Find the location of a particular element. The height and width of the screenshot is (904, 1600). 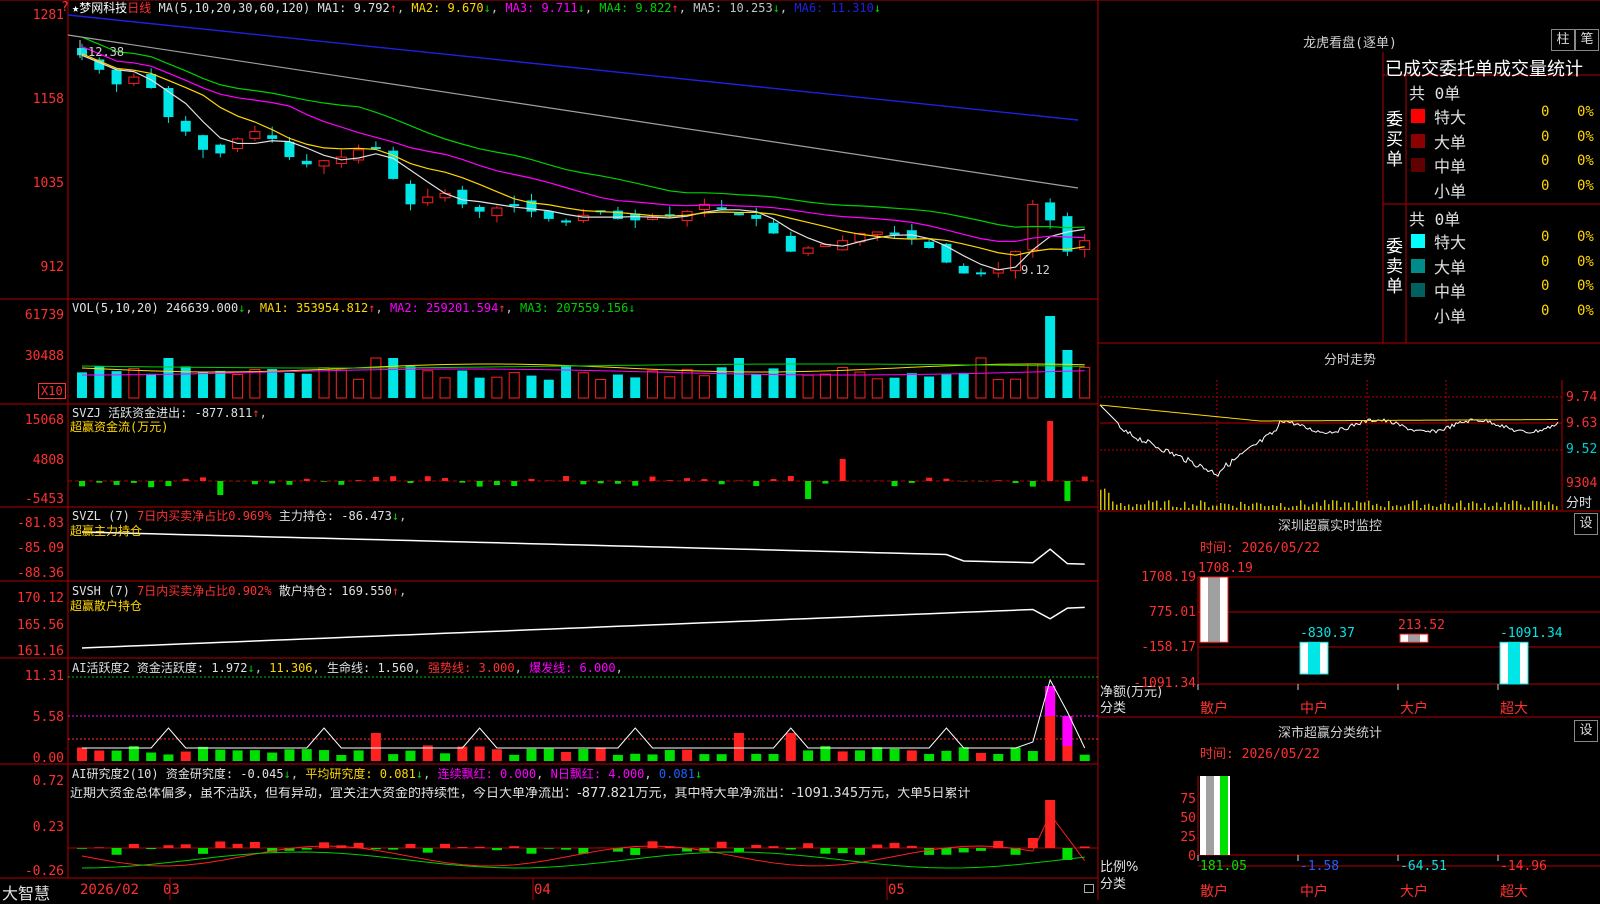

buy-row-pct: 0% is located at coordinates (1585, 137).